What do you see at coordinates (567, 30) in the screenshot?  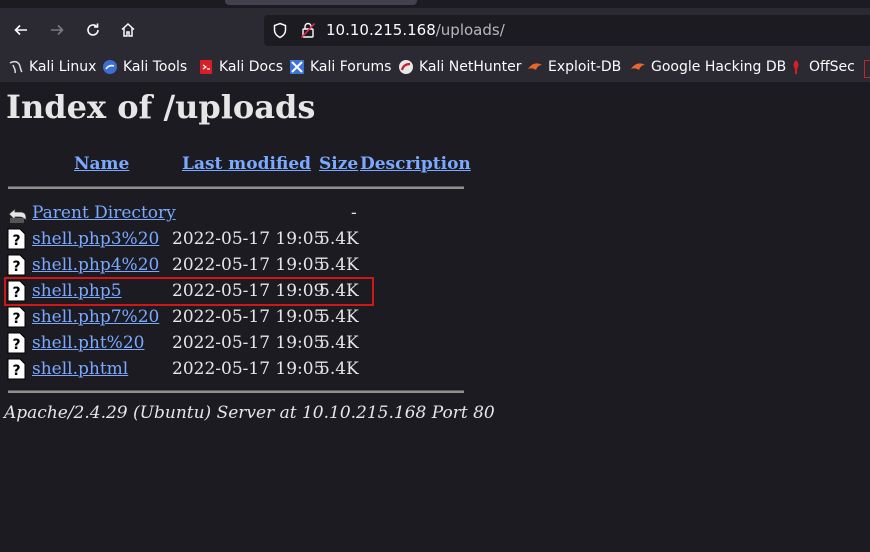 I see `address-bar: 10.10.215.168/uploads/` at bounding box center [567, 30].